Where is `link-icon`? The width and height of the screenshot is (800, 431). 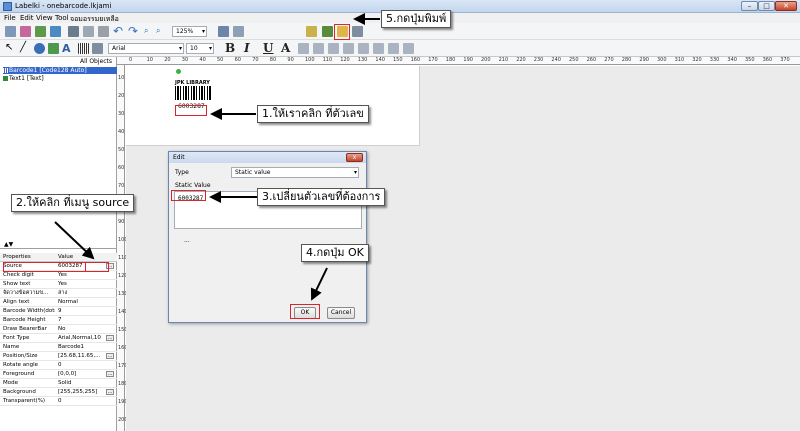 link-icon is located at coordinates (55, 31).